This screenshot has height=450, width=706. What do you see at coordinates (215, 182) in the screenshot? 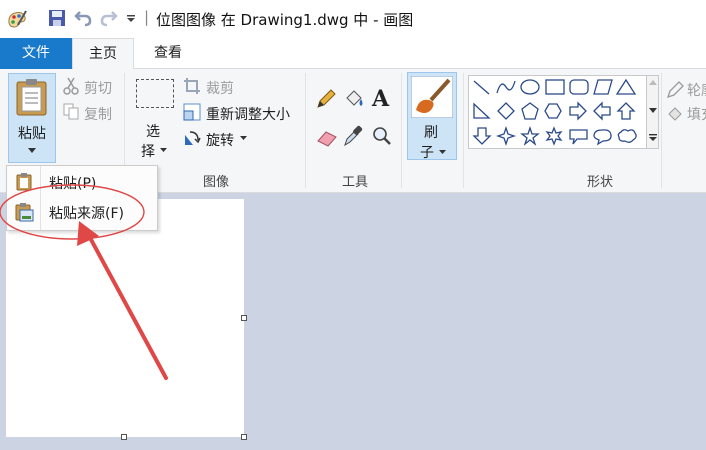
I see `image-group-label: 图像` at bounding box center [215, 182].